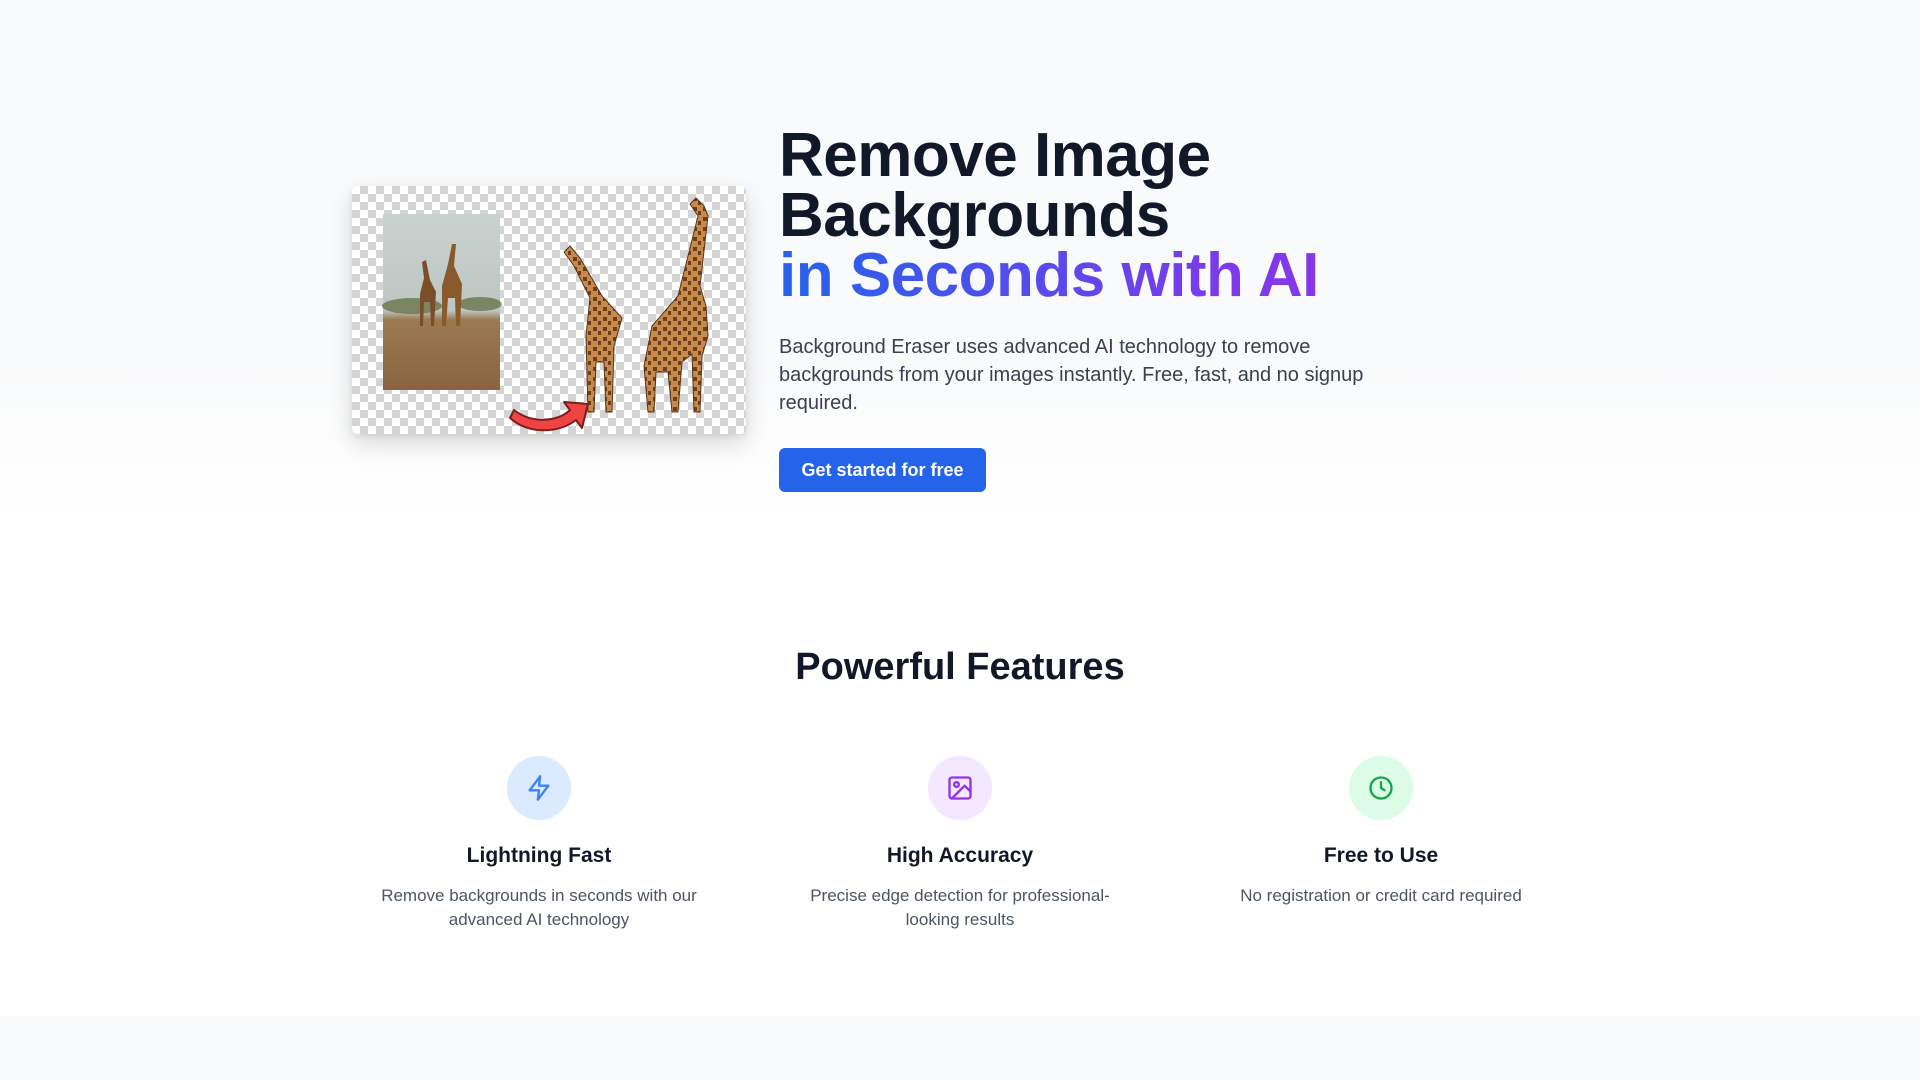 This screenshot has width=1920, height=1080. I want to click on feature-title: High Accuracy, so click(960, 855).